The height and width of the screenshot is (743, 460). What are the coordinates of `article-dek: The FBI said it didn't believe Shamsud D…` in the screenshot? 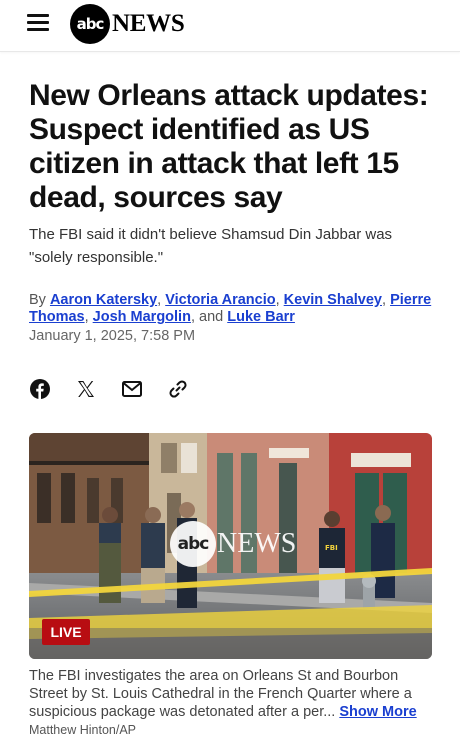 It's located at (211, 246).